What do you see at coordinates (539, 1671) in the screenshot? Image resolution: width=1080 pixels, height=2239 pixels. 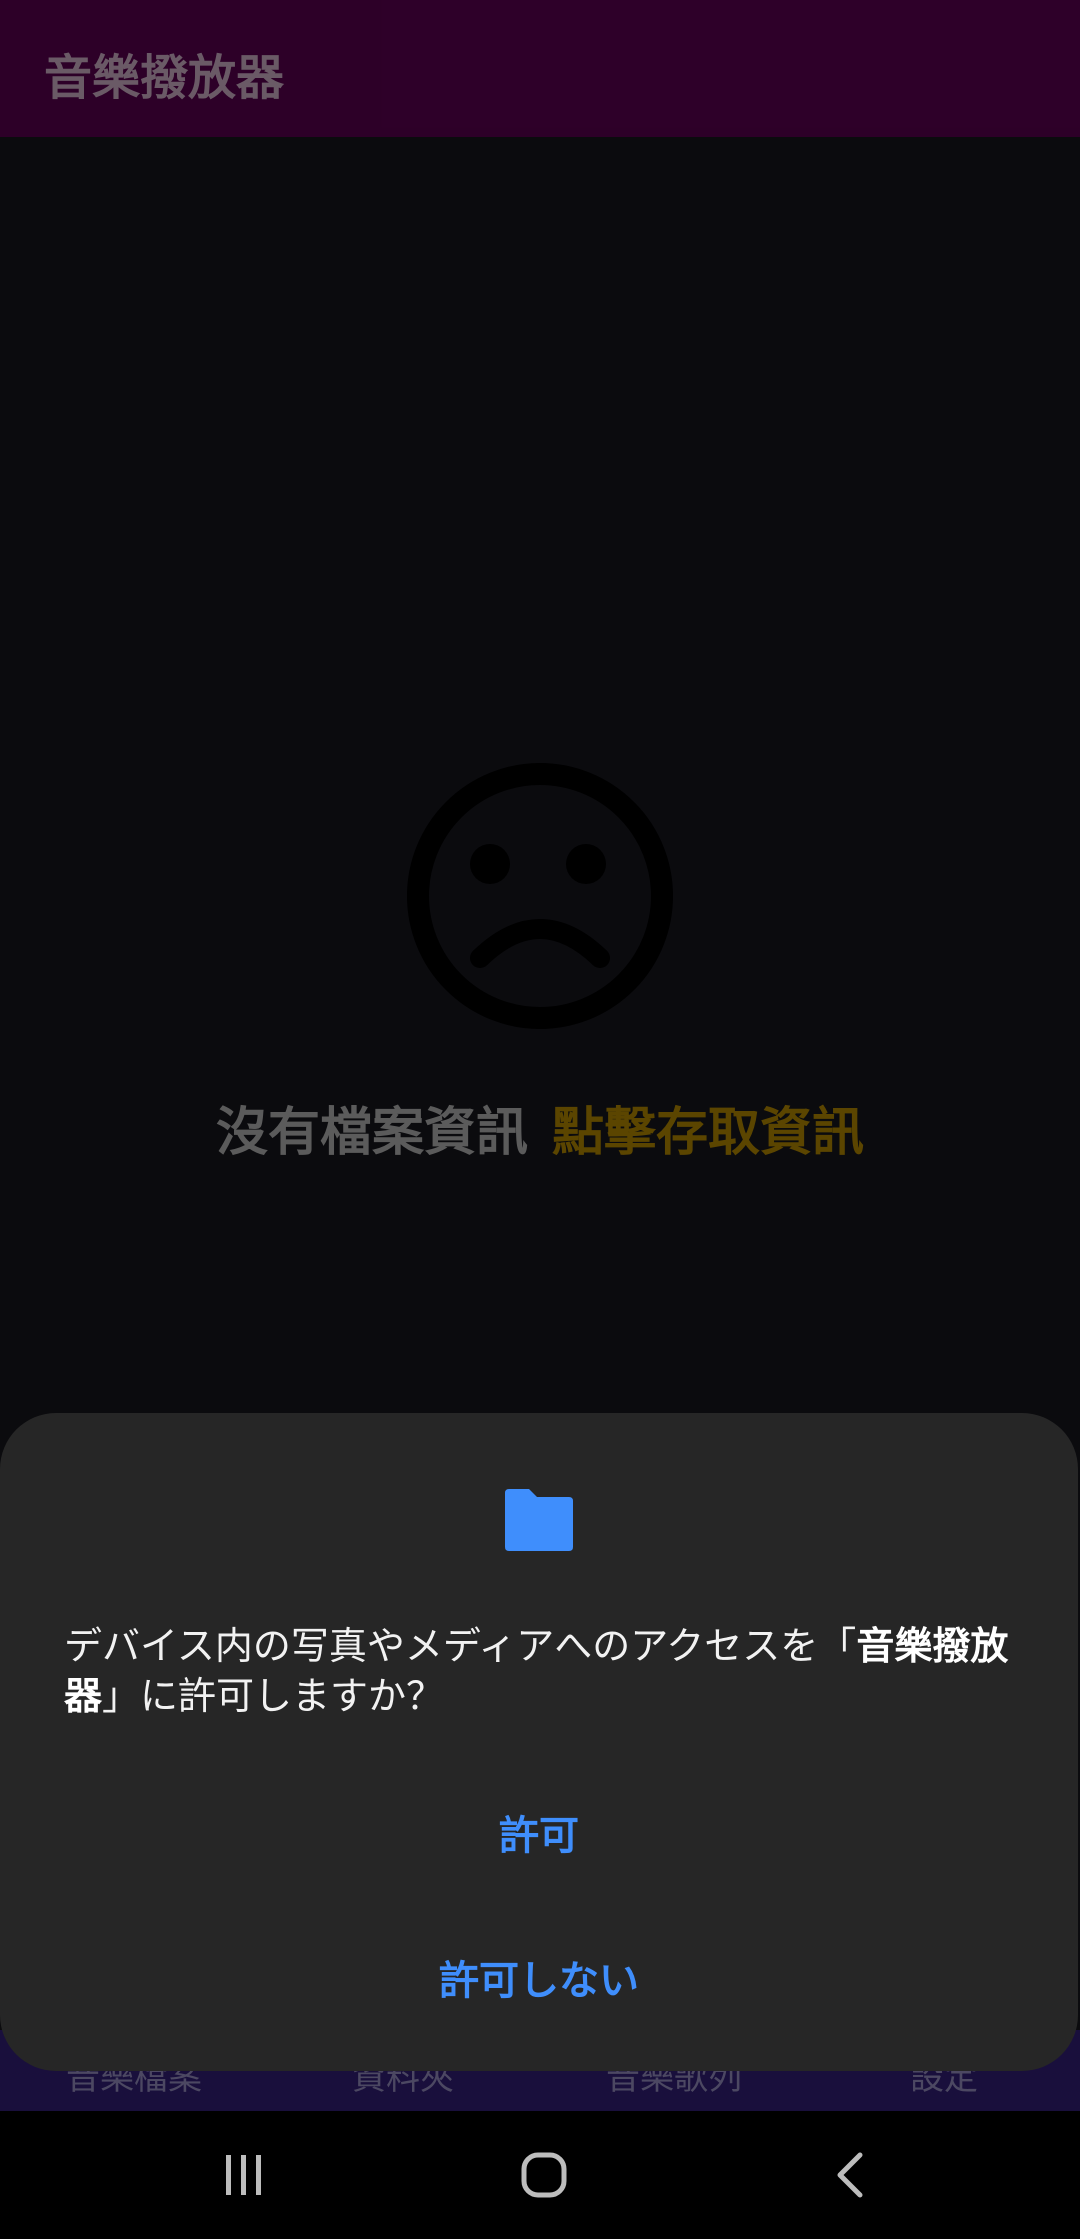 I see `permission-message: デバイス内の写真やメディアへのアクセスを「音樂撥放器」に許可しますか？` at bounding box center [539, 1671].